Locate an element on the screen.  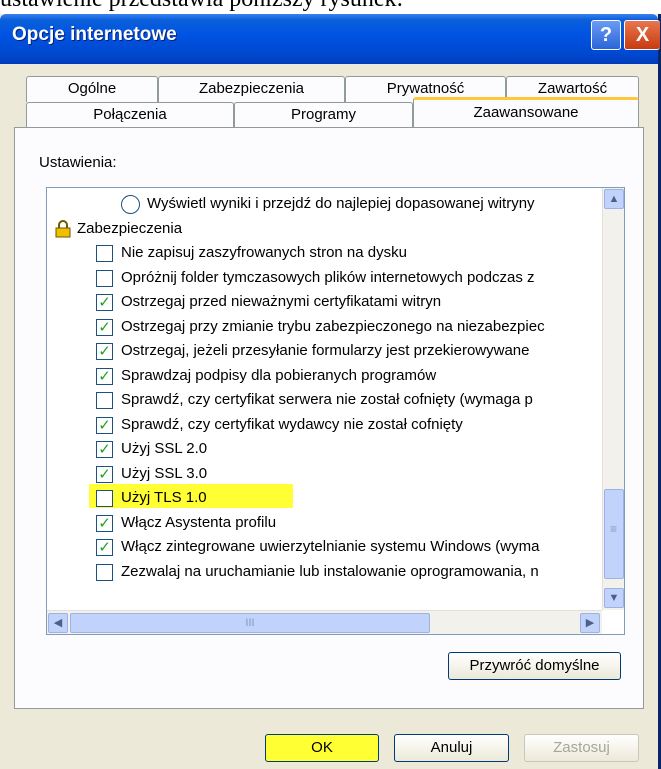
tab-advanced: Zaawansowane is located at coordinates (526, 112).